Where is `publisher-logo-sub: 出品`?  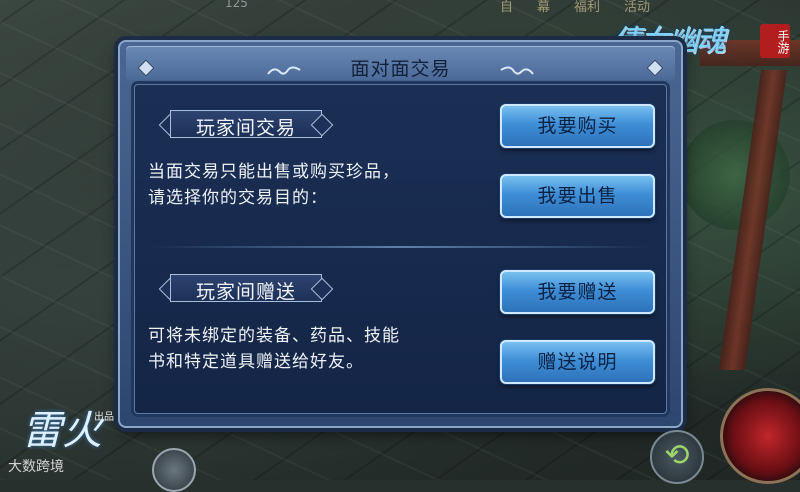
publisher-logo-sub: 出品 is located at coordinates (104, 417).